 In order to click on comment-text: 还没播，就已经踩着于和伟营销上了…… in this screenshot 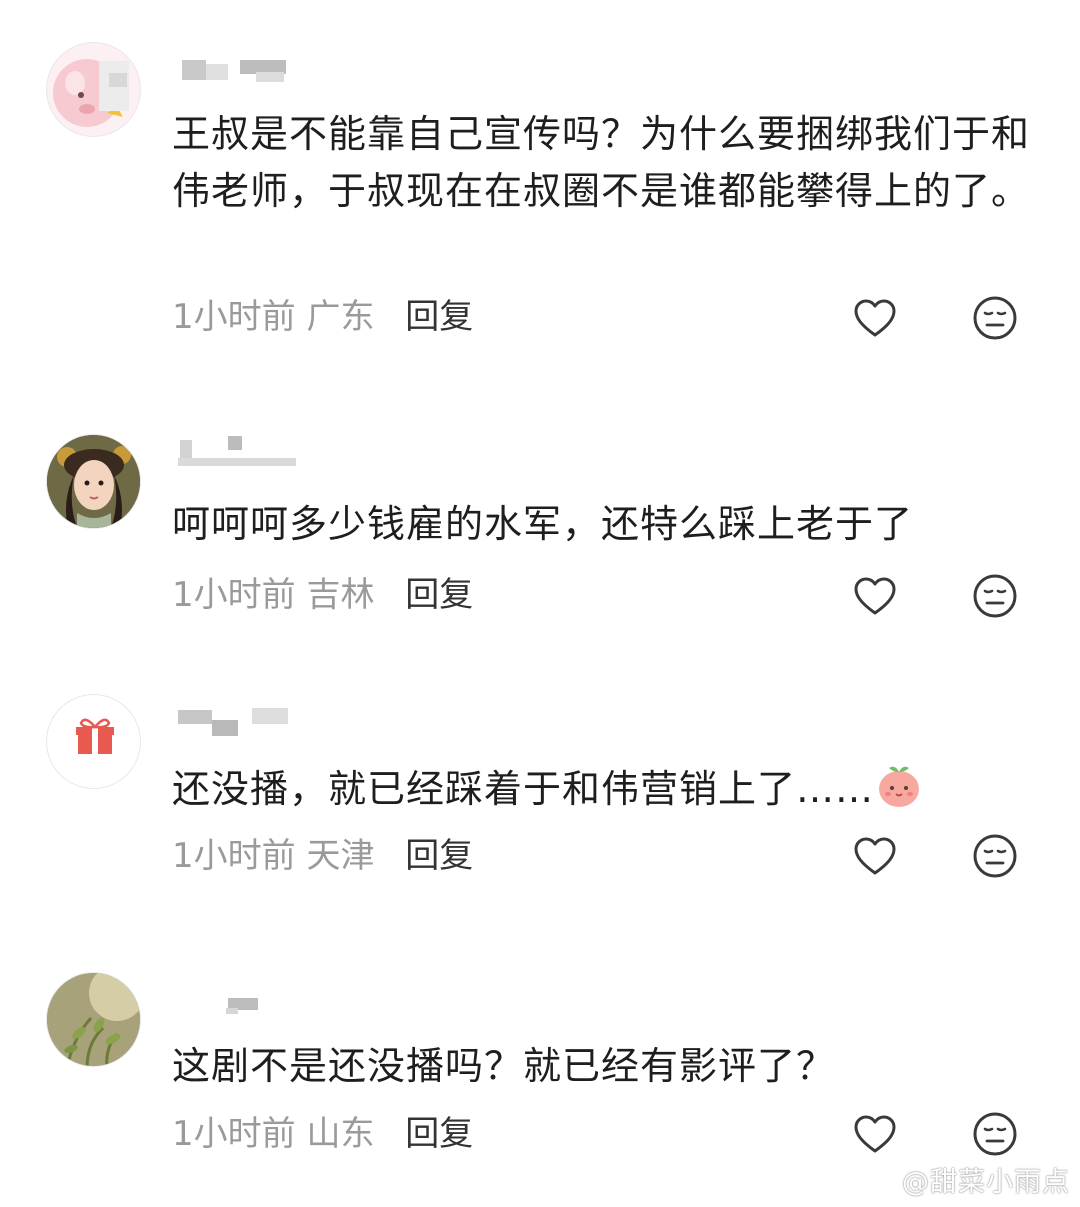, I will do `click(612, 789)`.